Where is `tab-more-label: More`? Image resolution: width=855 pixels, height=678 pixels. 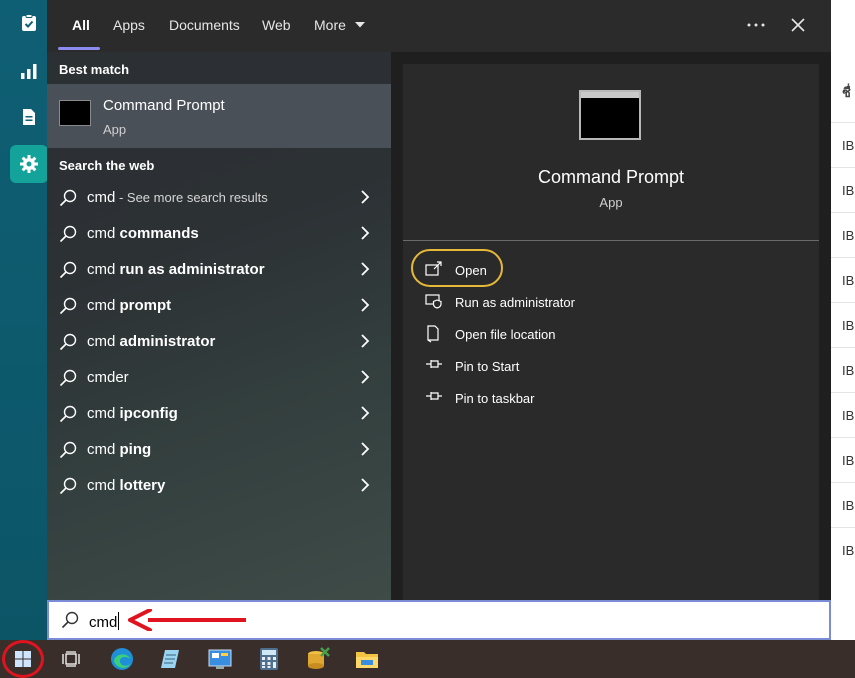
tab-more-label: More is located at coordinates (330, 25).